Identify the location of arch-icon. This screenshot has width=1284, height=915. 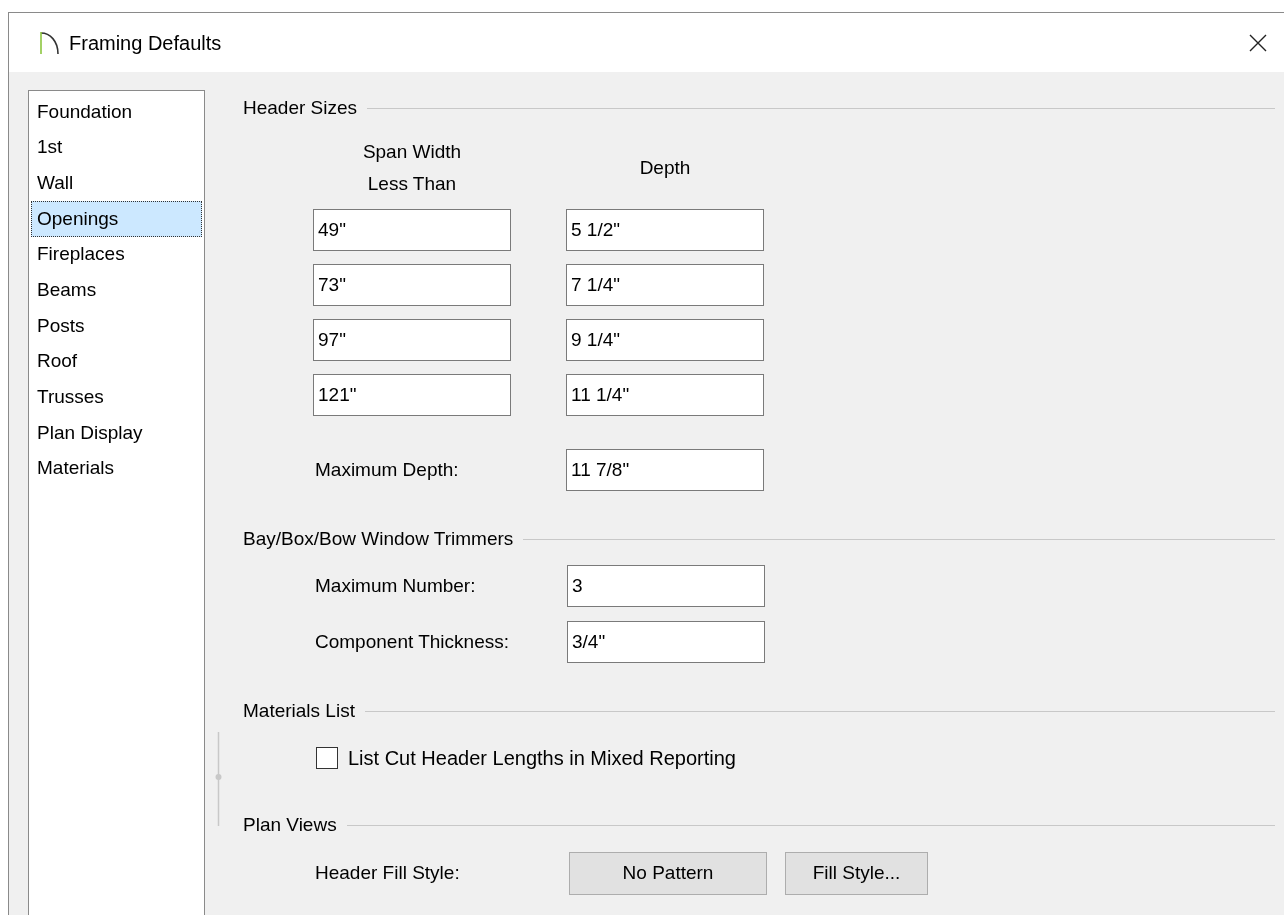
(50, 42).